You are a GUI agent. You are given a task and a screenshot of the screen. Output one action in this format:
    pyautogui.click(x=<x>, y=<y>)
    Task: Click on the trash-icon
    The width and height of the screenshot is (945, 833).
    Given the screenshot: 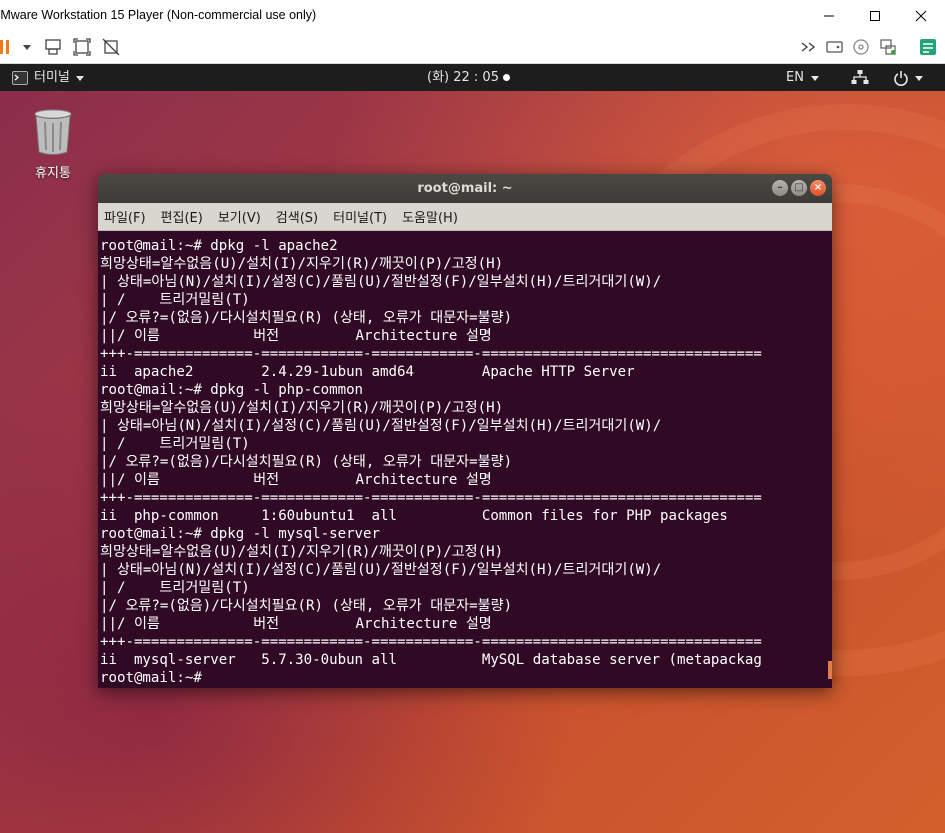 What is the action you would take?
    pyautogui.click(x=53, y=132)
    